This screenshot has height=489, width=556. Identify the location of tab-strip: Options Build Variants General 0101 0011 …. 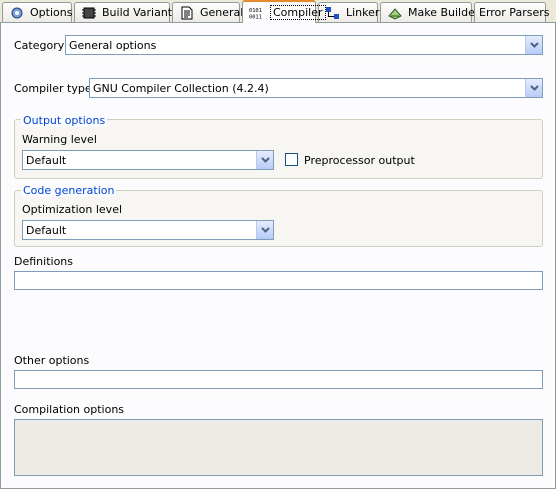
(278, 12).